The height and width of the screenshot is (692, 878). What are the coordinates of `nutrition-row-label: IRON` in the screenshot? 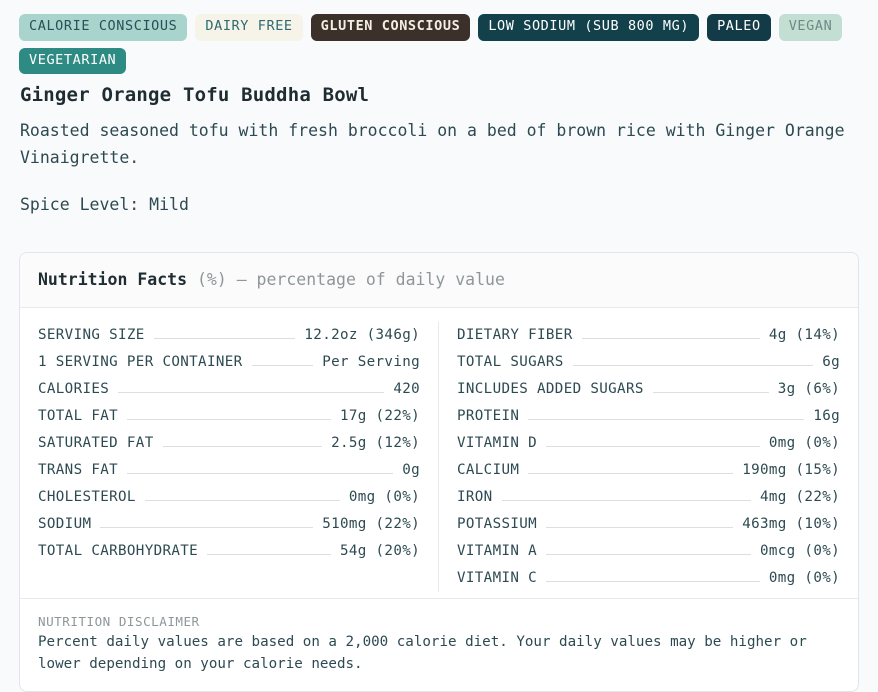 It's located at (475, 497).